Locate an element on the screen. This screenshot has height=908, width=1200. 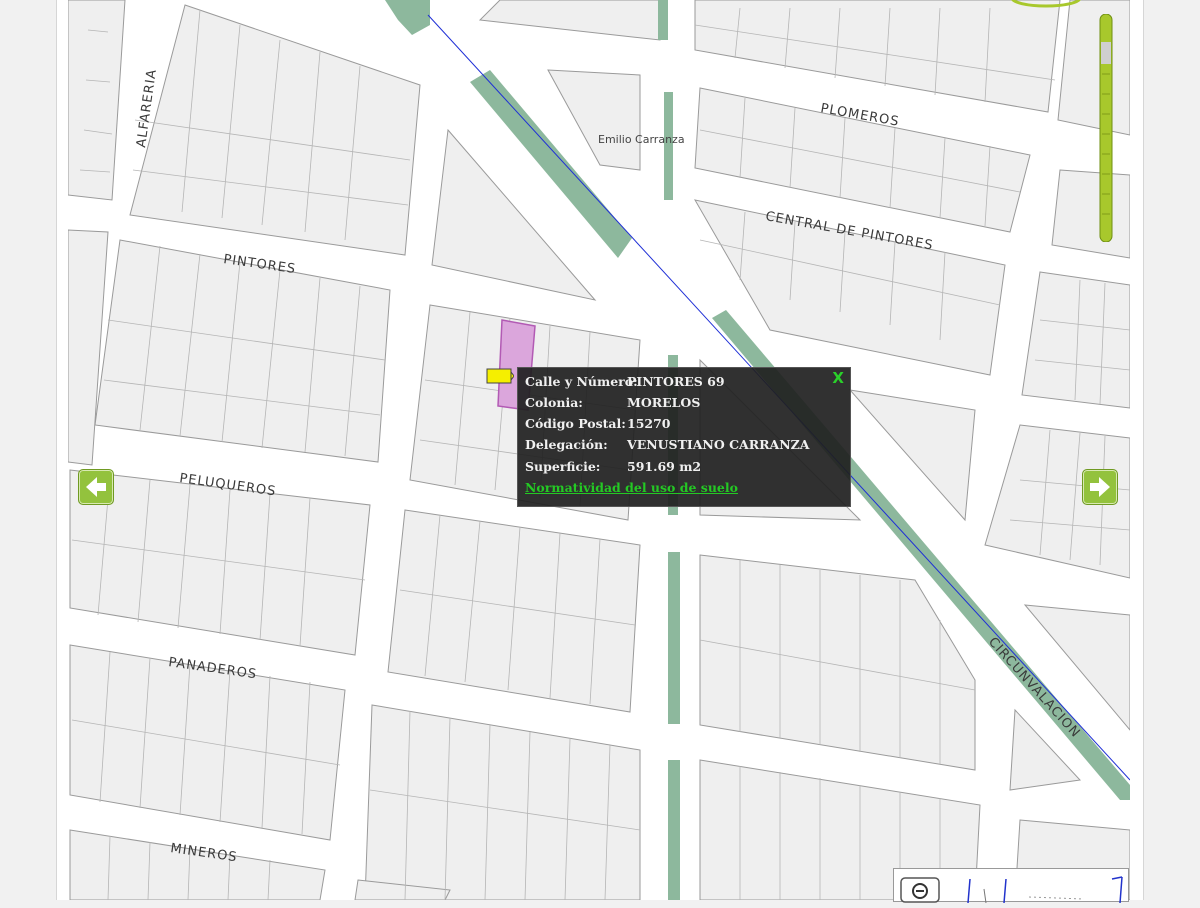
land-use-regulation-link: Normatividad del uso de suelo is located at coordinates (631, 487).